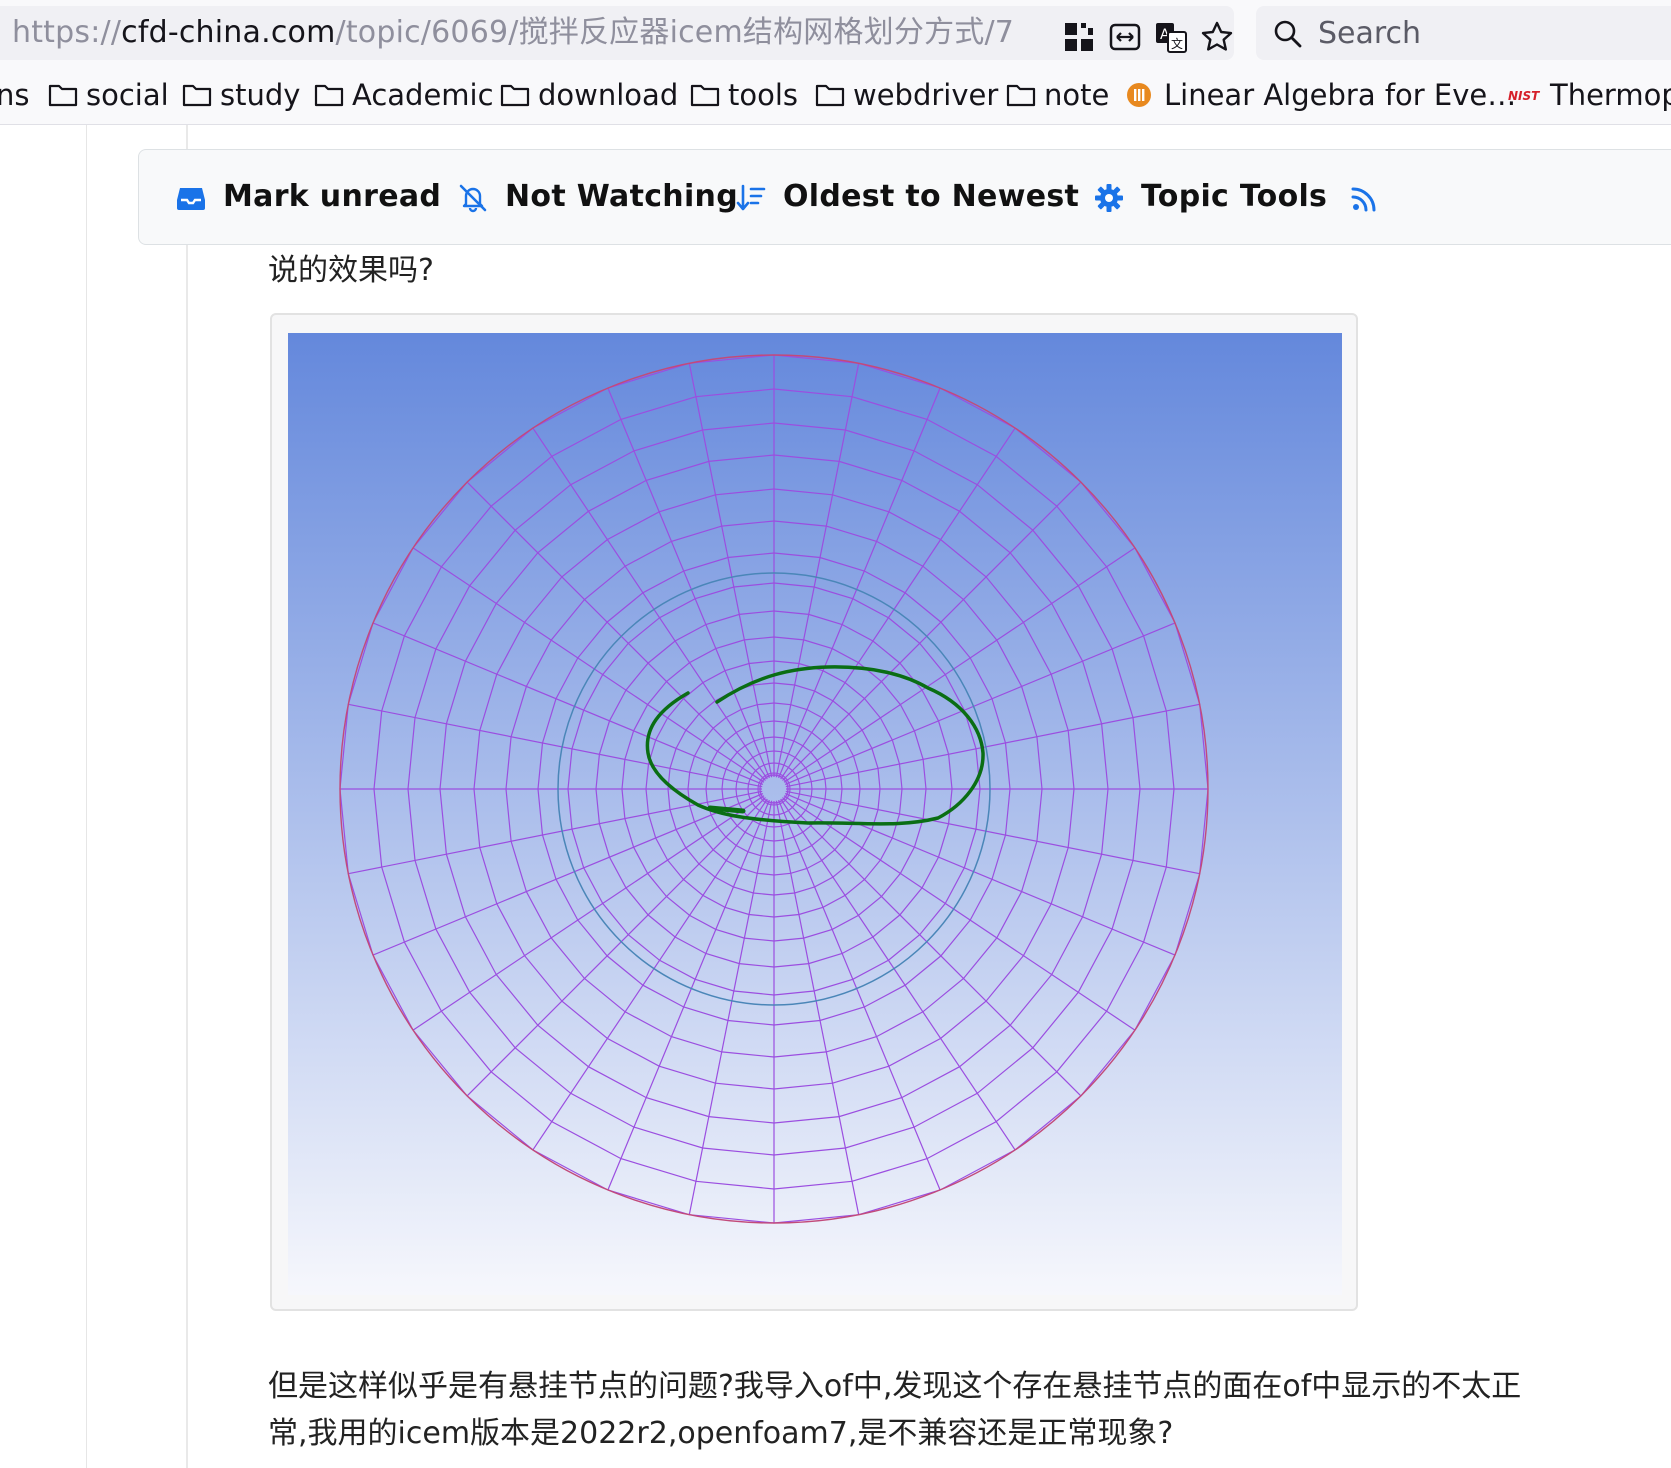 The width and height of the screenshot is (1671, 1468). Describe the element at coordinates (1079, 37) in the screenshot. I see `qr-code-icon` at that location.